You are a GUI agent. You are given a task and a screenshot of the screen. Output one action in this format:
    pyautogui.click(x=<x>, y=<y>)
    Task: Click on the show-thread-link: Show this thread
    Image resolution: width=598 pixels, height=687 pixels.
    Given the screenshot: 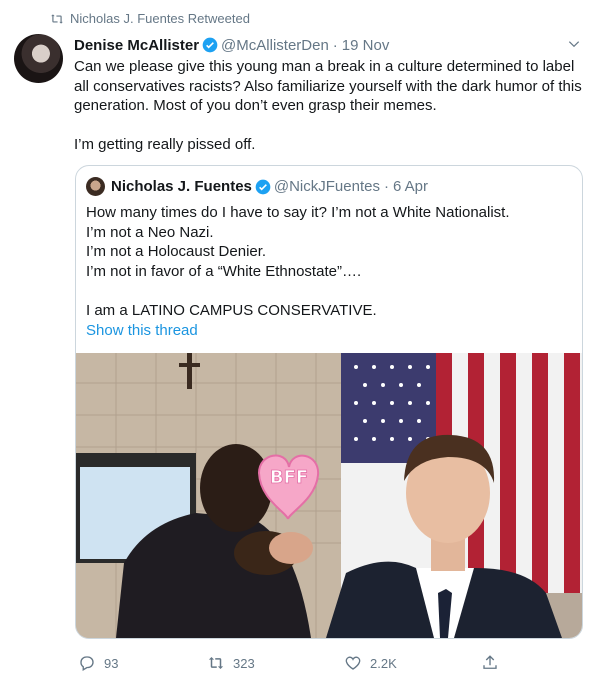 What is the action you would take?
    pyautogui.click(x=142, y=330)
    